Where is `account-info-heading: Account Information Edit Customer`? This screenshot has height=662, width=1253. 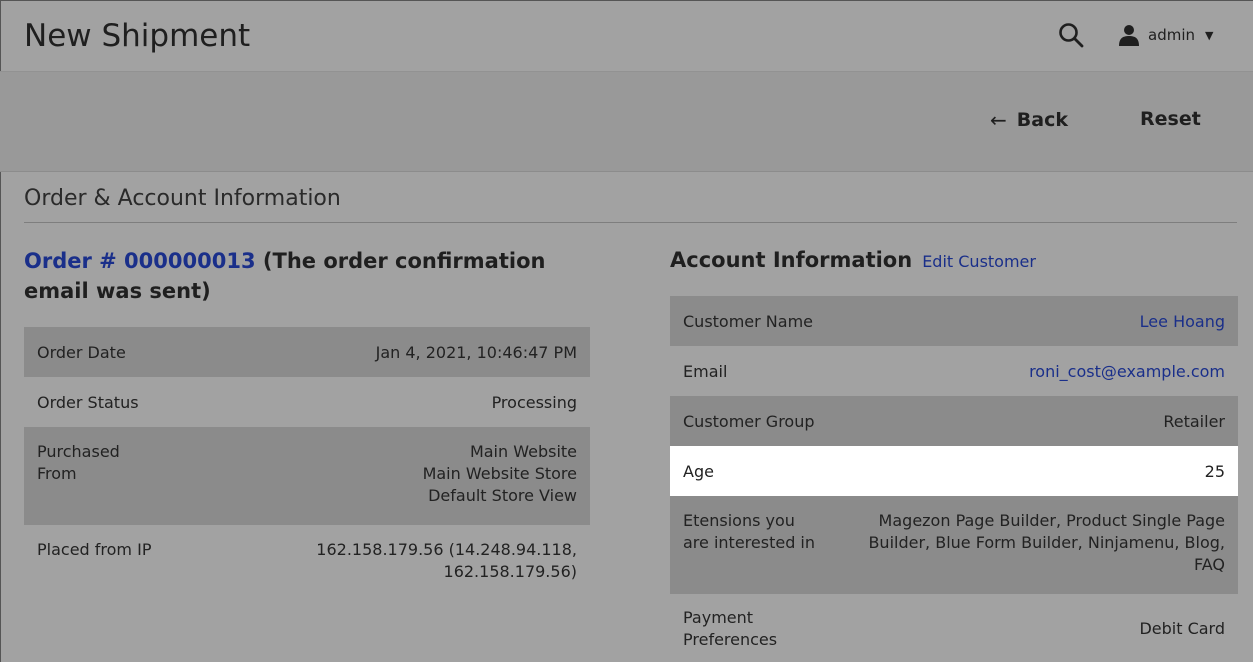
account-info-heading: Account Information Edit Customer is located at coordinates (853, 260).